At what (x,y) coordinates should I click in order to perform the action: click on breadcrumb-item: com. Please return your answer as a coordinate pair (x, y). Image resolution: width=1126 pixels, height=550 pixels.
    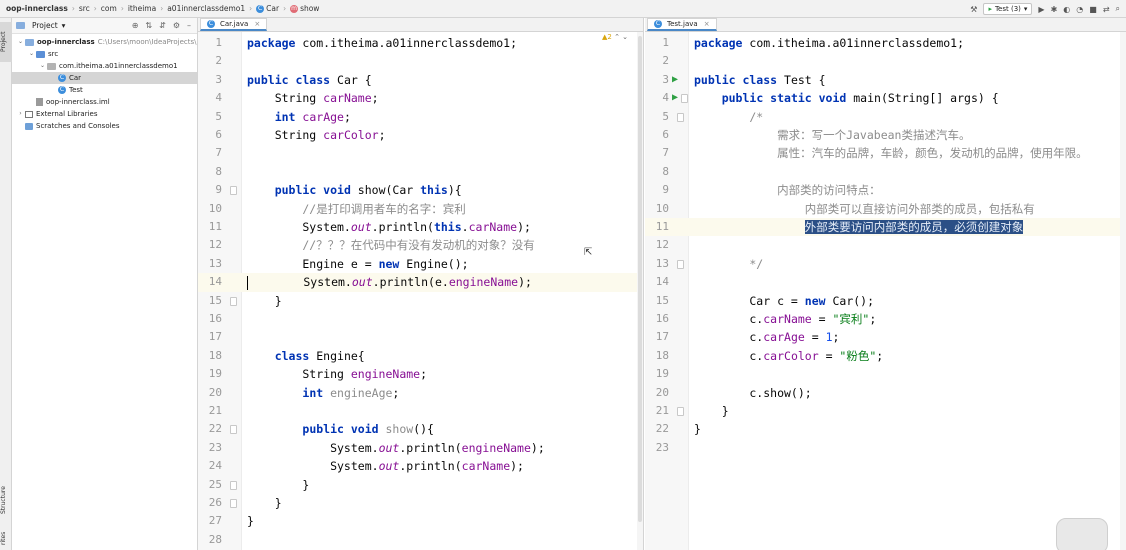
    Looking at the image, I should click on (109, 8).